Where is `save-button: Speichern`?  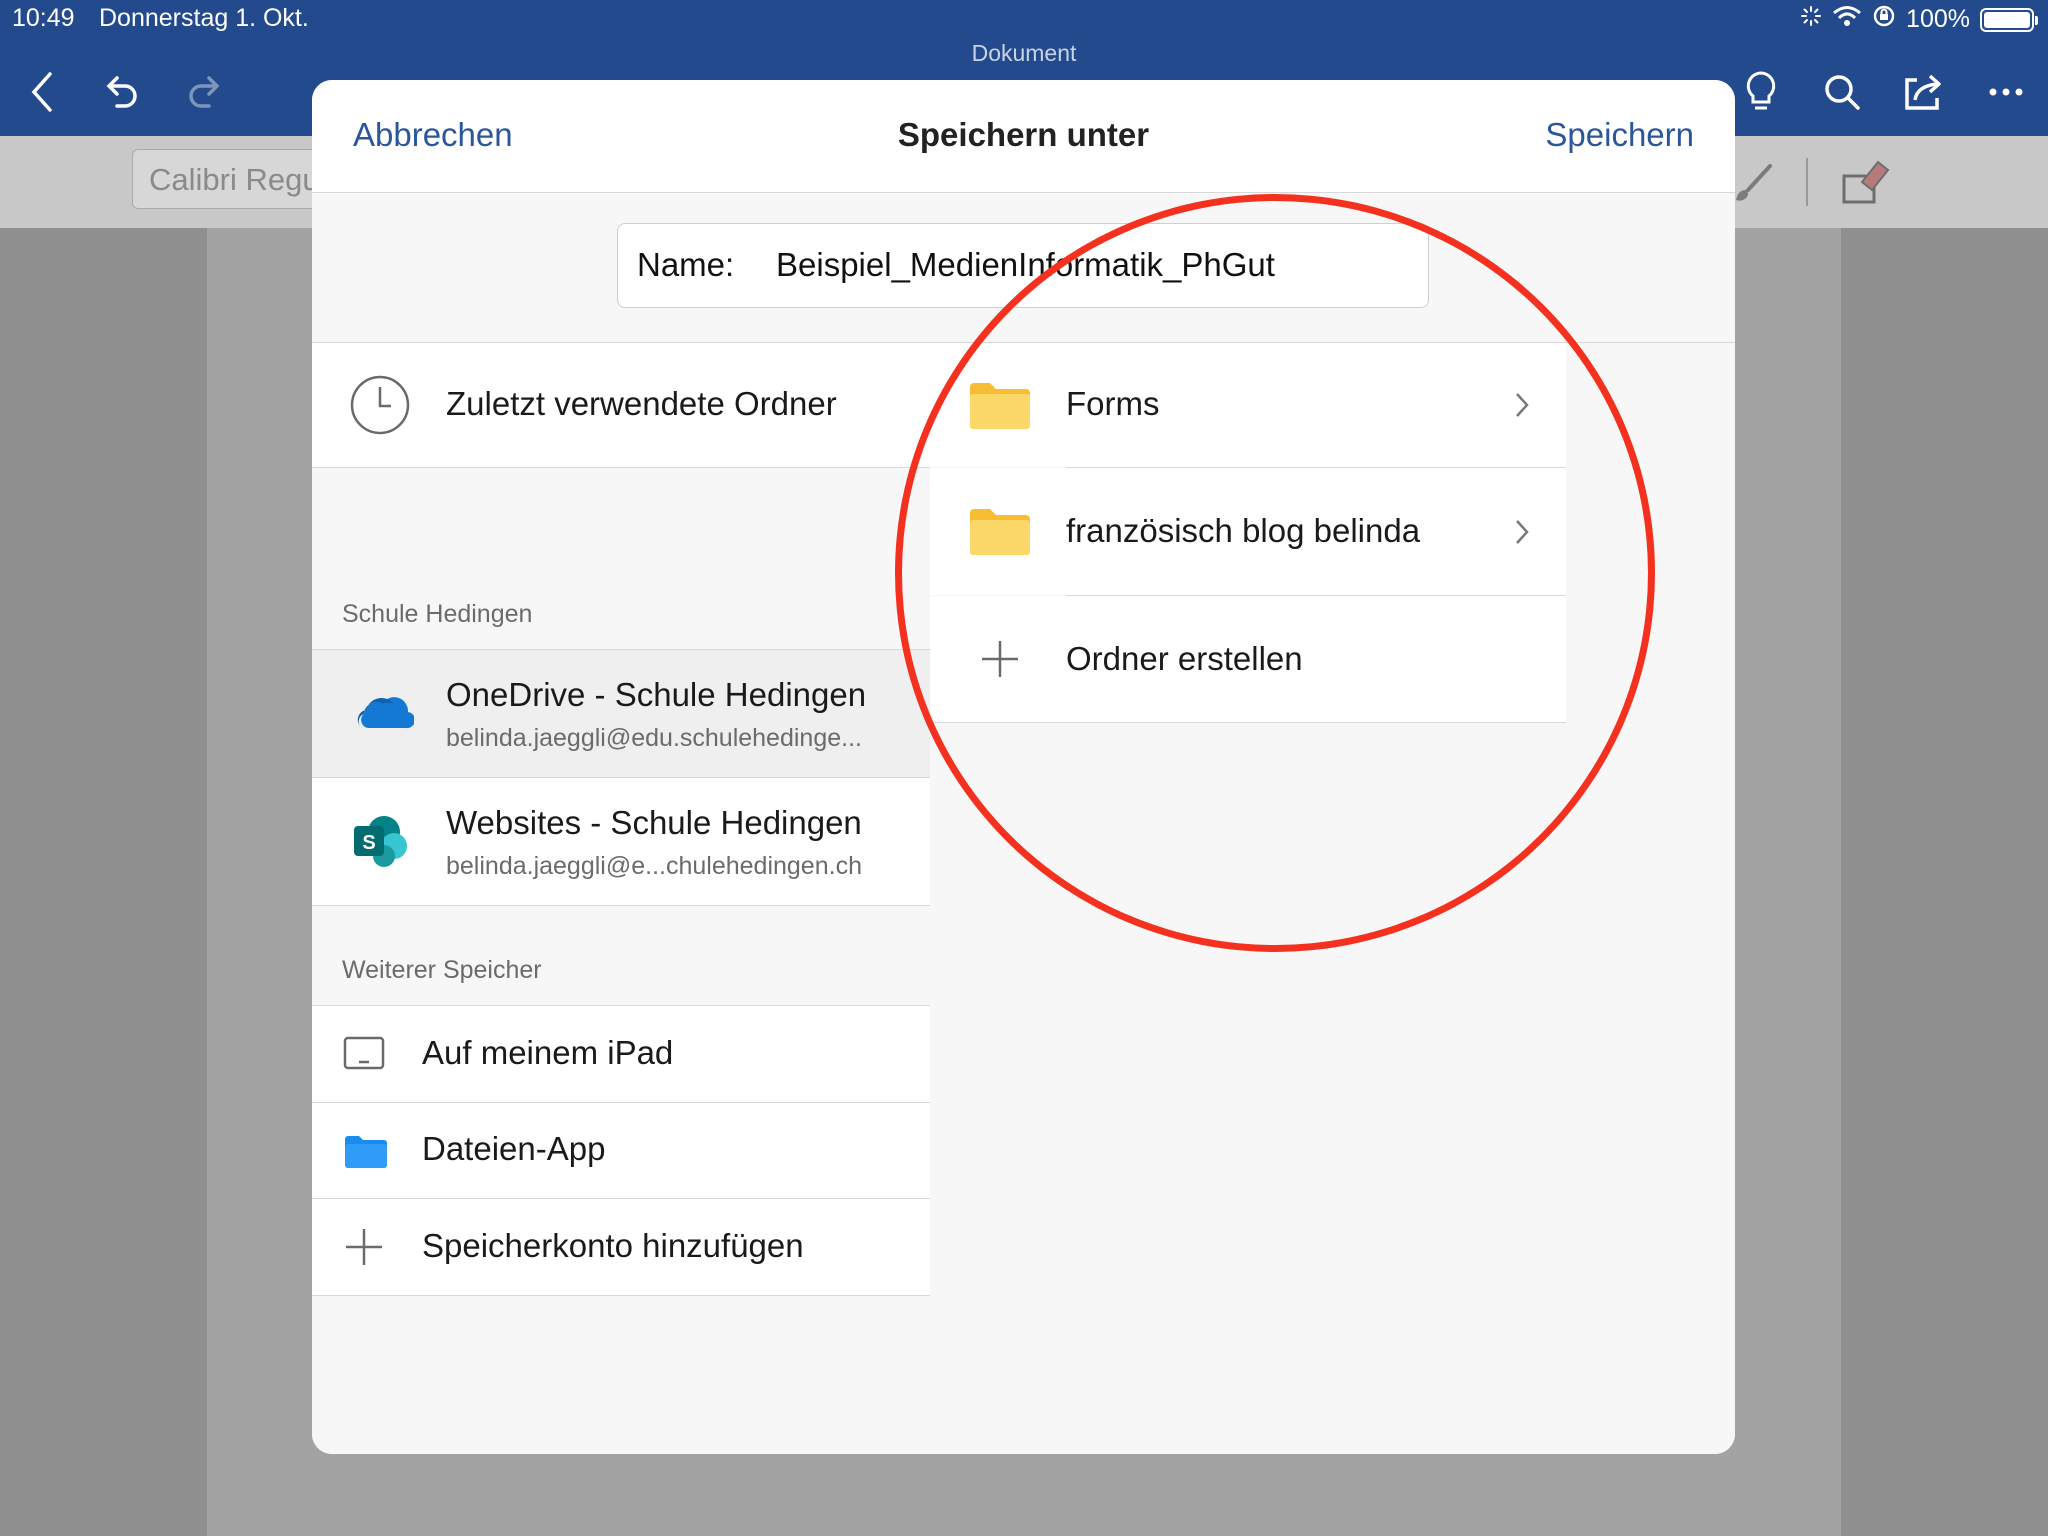 save-button: Speichern is located at coordinates (1619, 135).